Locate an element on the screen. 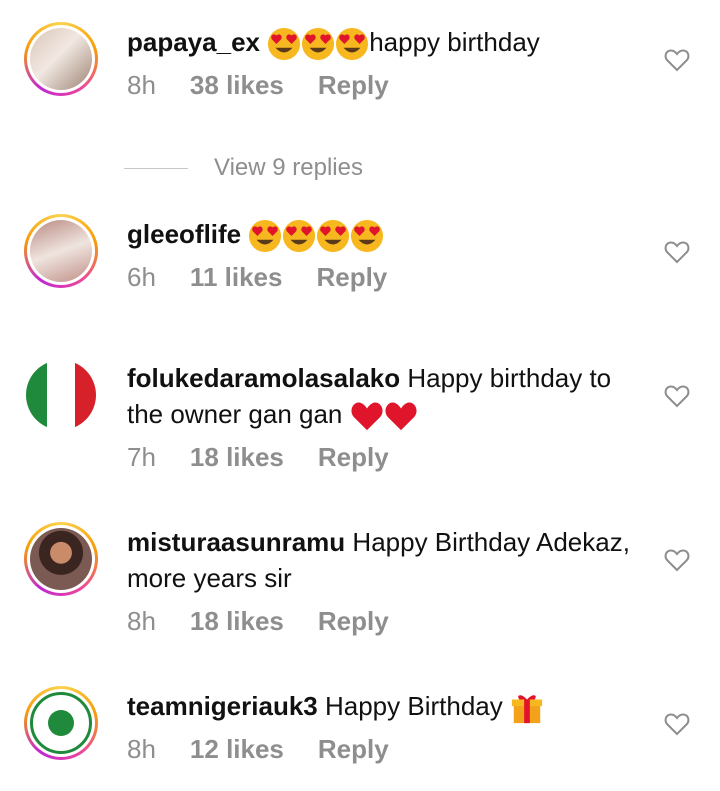  gift-emoji-icon is located at coordinates (527, 708).